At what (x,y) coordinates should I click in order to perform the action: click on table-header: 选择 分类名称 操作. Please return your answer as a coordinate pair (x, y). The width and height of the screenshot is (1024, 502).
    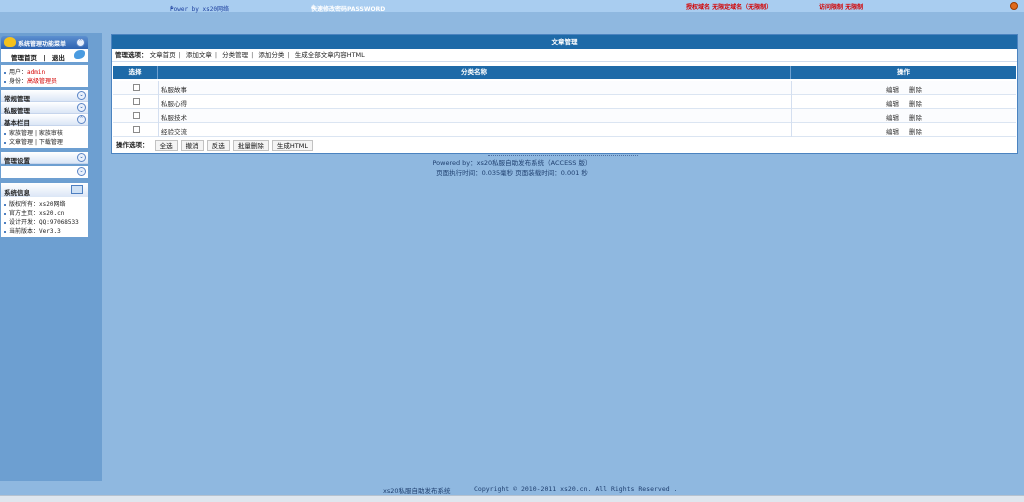
    Looking at the image, I should click on (564, 72).